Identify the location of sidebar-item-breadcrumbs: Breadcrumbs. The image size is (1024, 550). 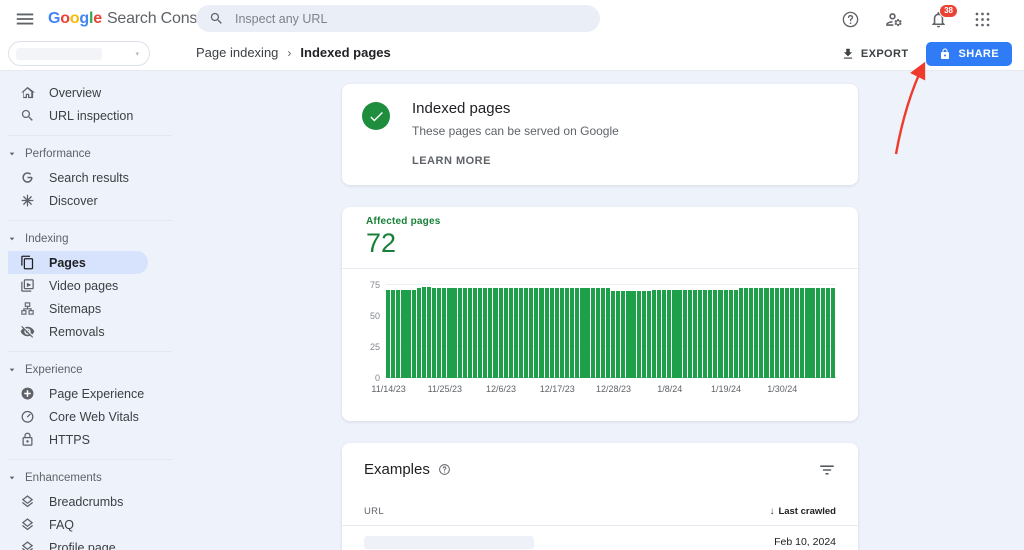
(78, 501).